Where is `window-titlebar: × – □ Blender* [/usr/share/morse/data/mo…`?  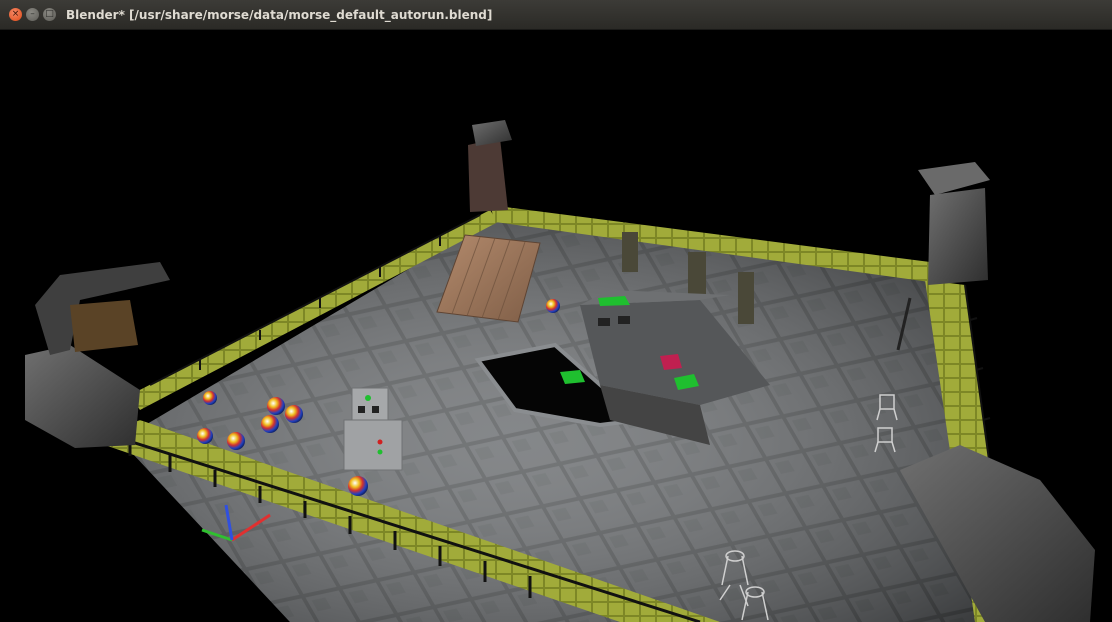 window-titlebar: × – □ Blender* [/usr/share/morse/data/mo… is located at coordinates (556, 15).